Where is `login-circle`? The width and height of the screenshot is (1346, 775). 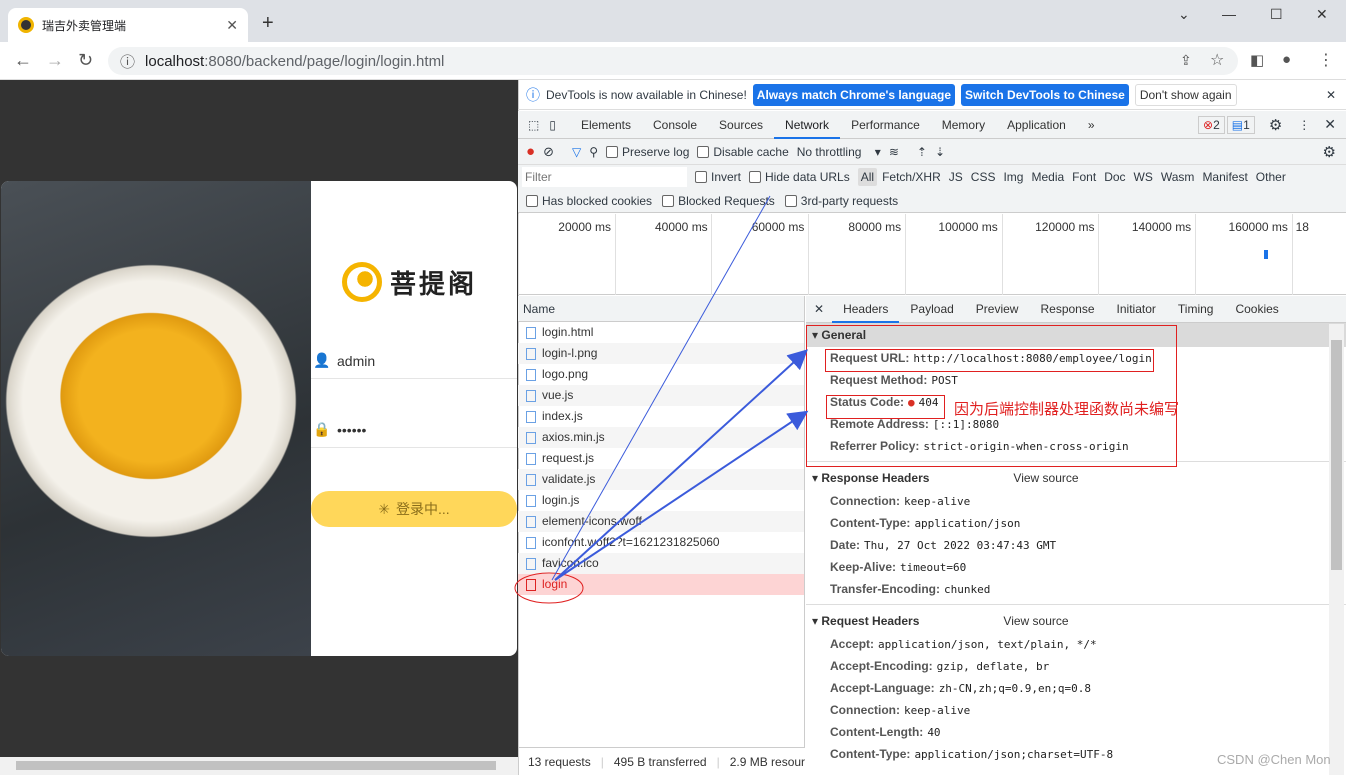 login-circle is located at coordinates (549, 588).